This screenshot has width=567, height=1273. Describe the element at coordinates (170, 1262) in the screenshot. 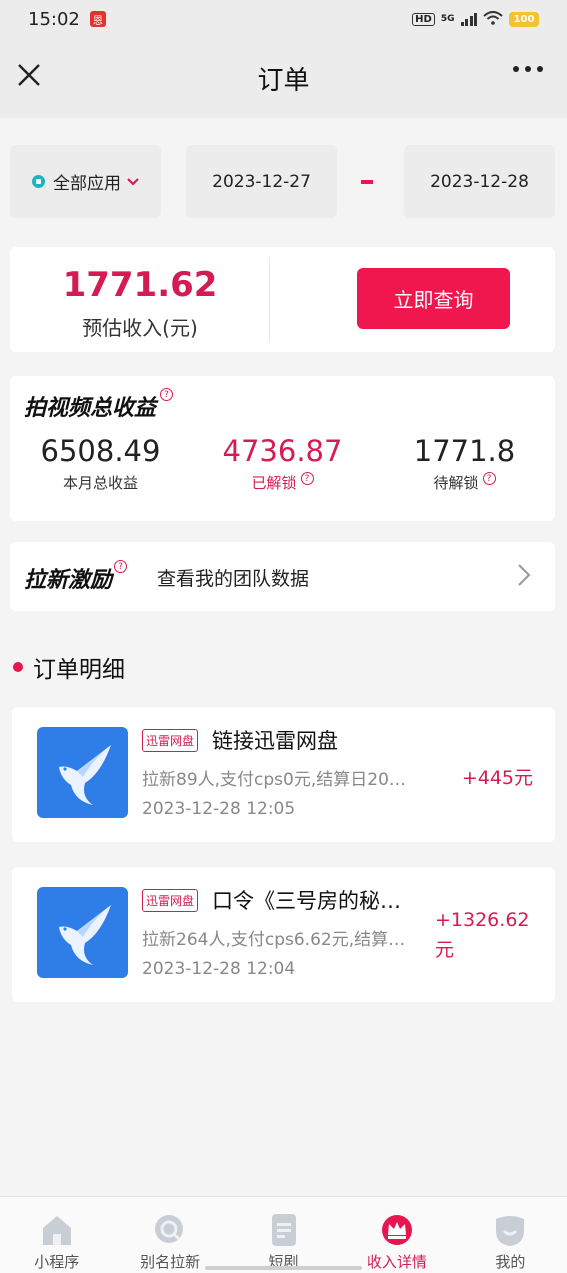

I see `tab-label: 别名拉新` at that location.